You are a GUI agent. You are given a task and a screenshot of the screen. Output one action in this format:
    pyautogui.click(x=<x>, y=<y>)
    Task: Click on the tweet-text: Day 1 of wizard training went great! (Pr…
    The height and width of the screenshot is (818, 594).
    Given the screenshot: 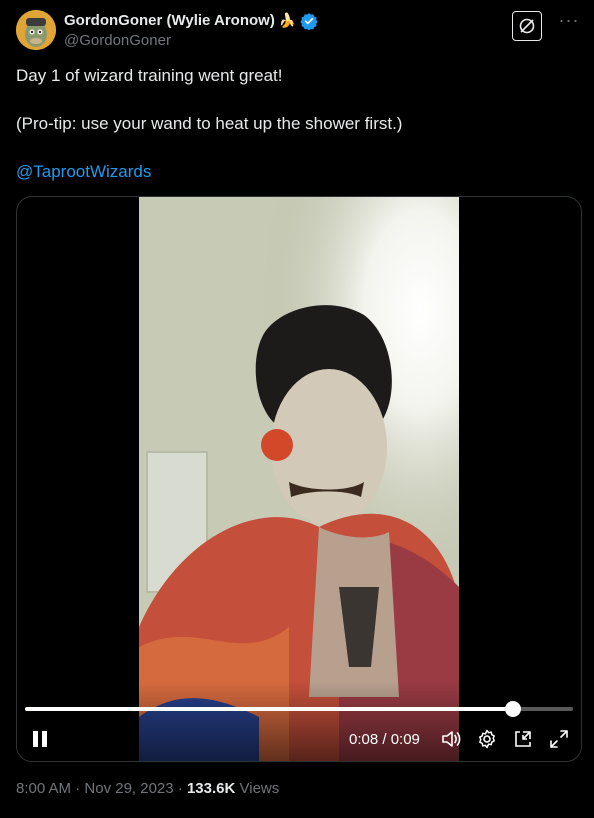 What is the action you would take?
    pyautogui.click(x=296, y=124)
    